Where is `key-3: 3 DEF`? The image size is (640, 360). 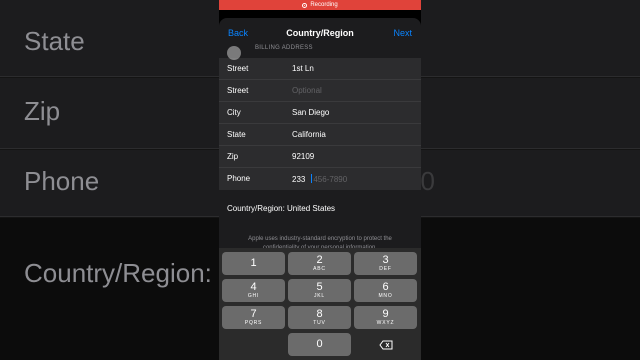
key-3: 3 DEF is located at coordinates (385, 263).